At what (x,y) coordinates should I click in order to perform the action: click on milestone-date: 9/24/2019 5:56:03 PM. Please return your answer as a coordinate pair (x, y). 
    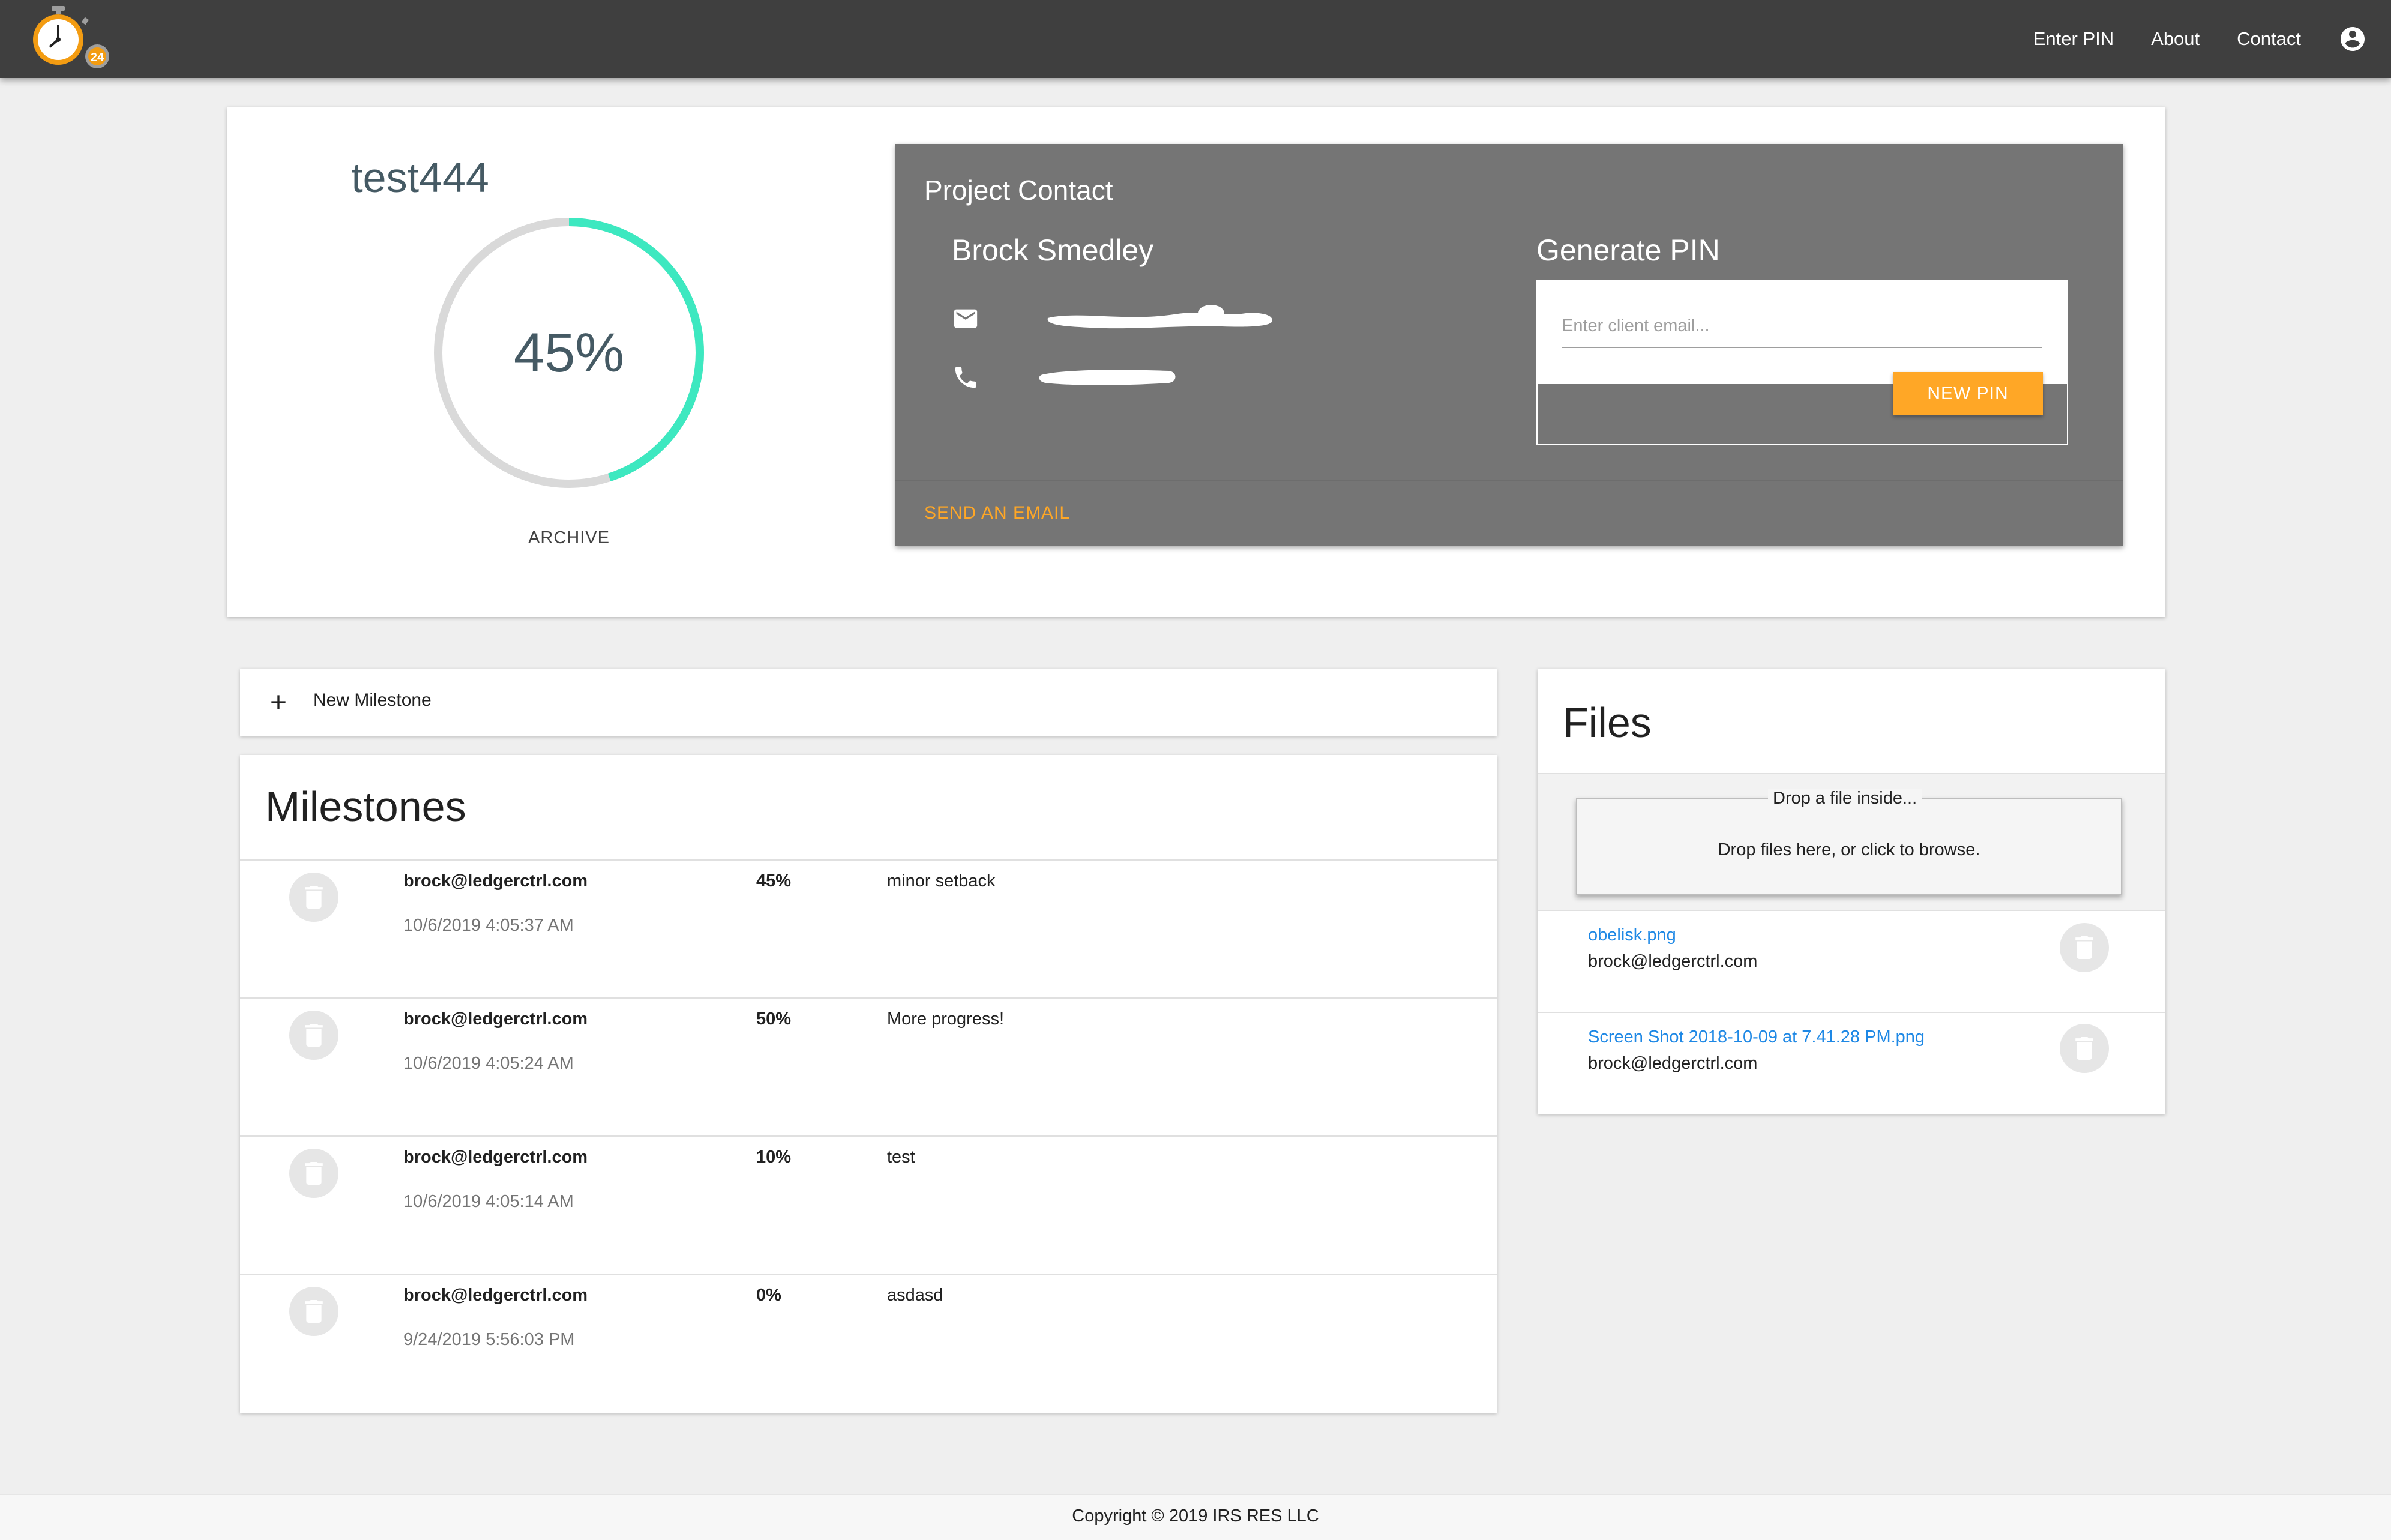
    Looking at the image, I should click on (489, 1339).